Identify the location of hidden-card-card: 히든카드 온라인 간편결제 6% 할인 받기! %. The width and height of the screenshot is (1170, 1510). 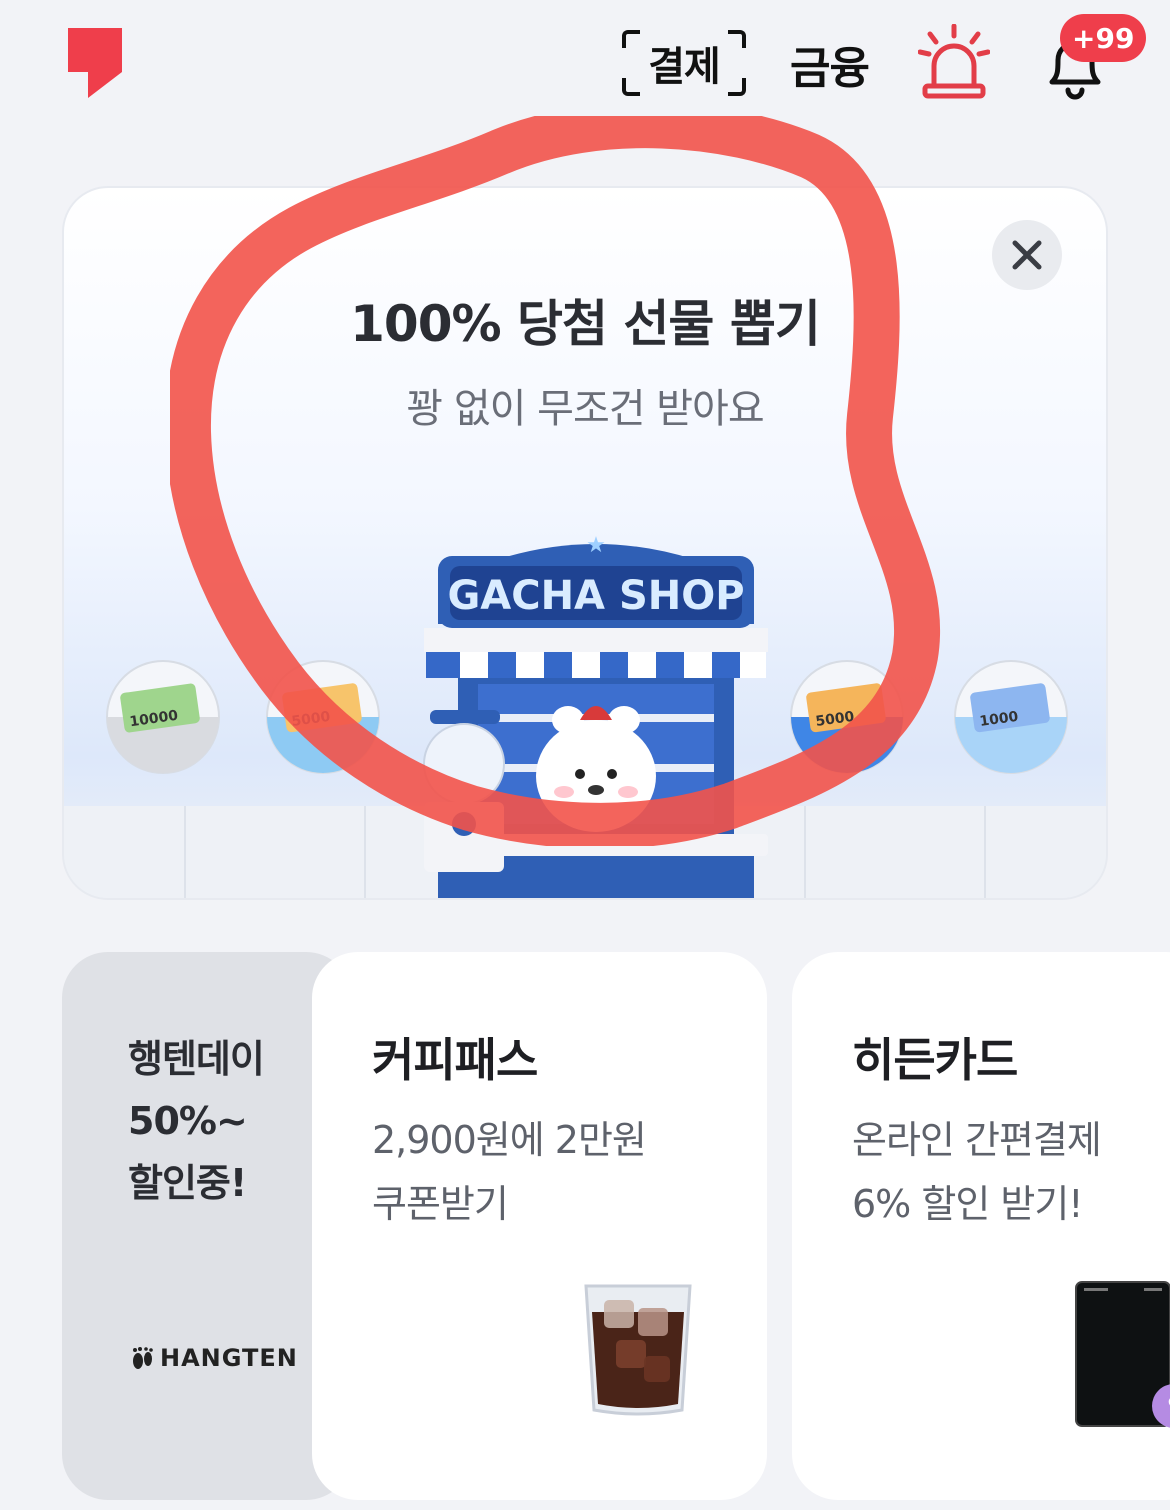
(981, 1226).